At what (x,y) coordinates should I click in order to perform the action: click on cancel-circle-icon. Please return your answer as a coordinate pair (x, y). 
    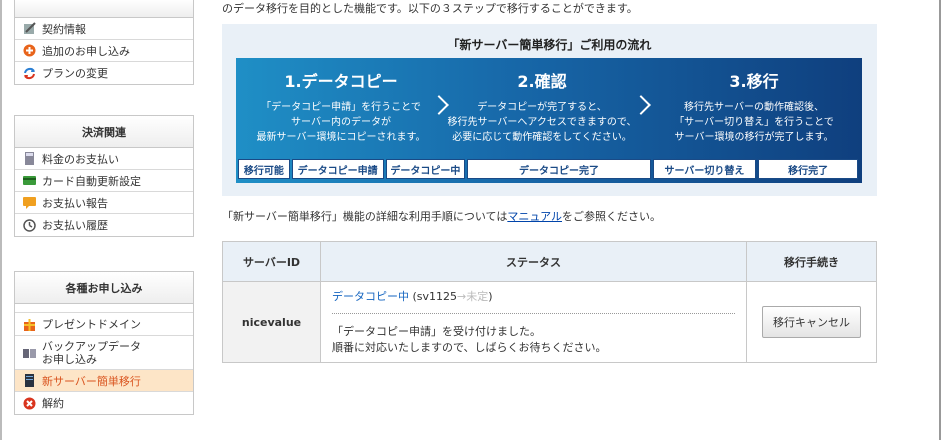
    Looking at the image, I should click on (29, 403).